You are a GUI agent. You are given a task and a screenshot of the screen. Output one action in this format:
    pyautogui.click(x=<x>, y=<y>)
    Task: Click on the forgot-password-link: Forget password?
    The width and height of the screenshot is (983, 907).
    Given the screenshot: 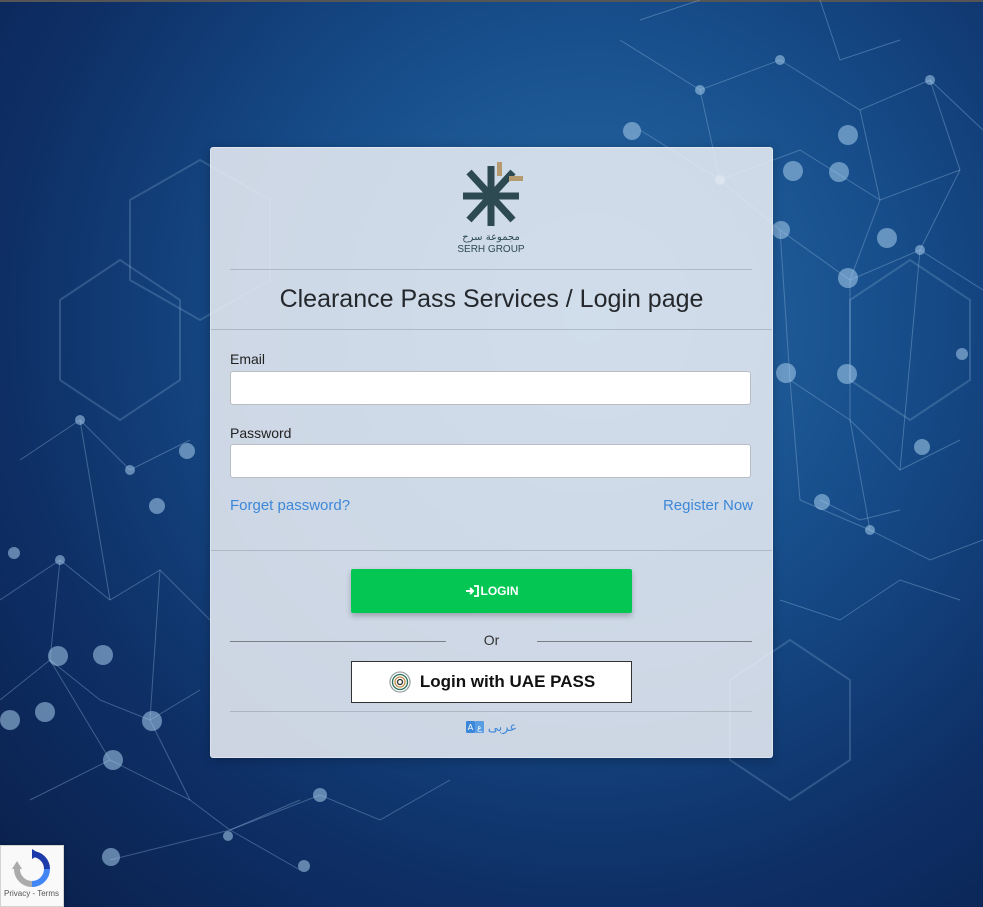 What is the action you would take?
    pyautogui.click(x=290, y=505)
    